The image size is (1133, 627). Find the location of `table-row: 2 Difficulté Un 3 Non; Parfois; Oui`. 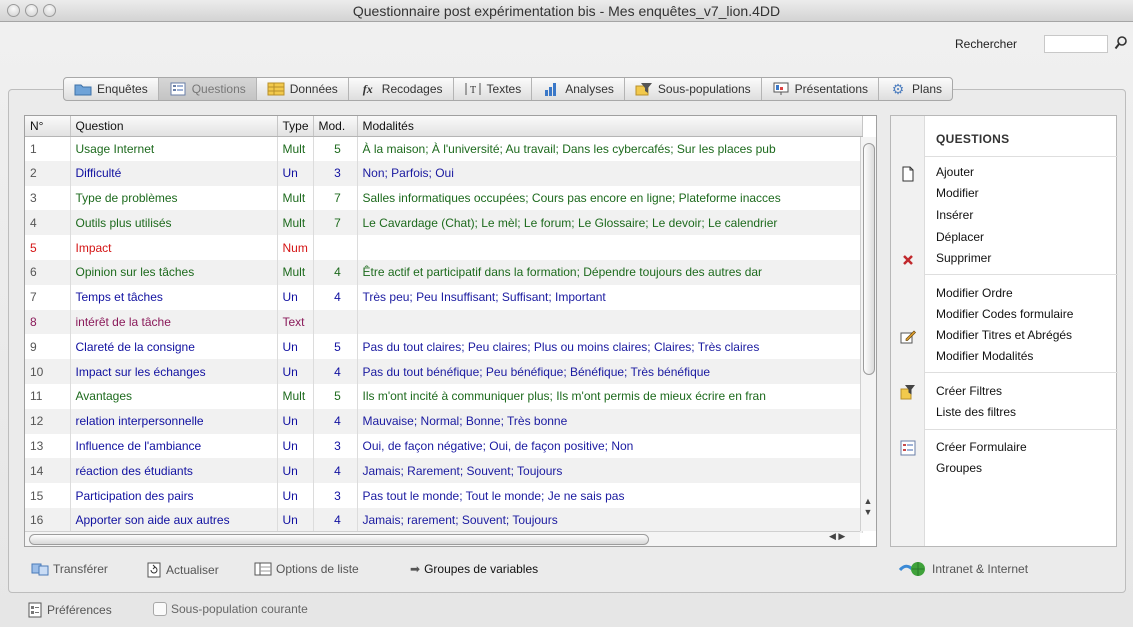

table-row: 2 Difficulté Un 3 Non; Parfois; Oui is located at coordinates (444, 173).